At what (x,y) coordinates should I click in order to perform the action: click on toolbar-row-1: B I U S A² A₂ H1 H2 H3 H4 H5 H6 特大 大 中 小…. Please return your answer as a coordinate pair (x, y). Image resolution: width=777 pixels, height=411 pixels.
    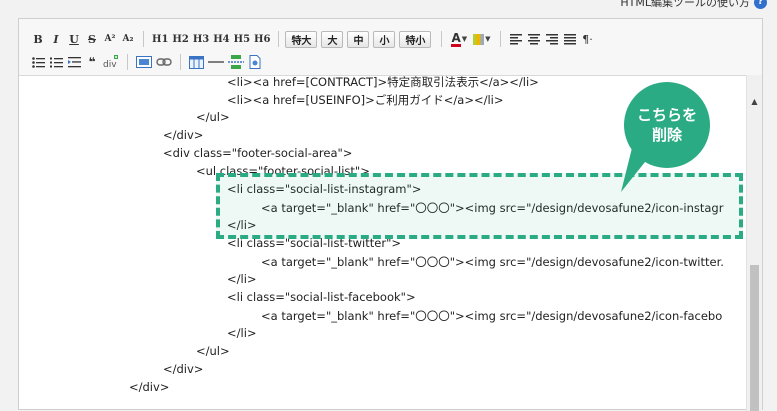
    Looking at the image, I should click on (313, 39).